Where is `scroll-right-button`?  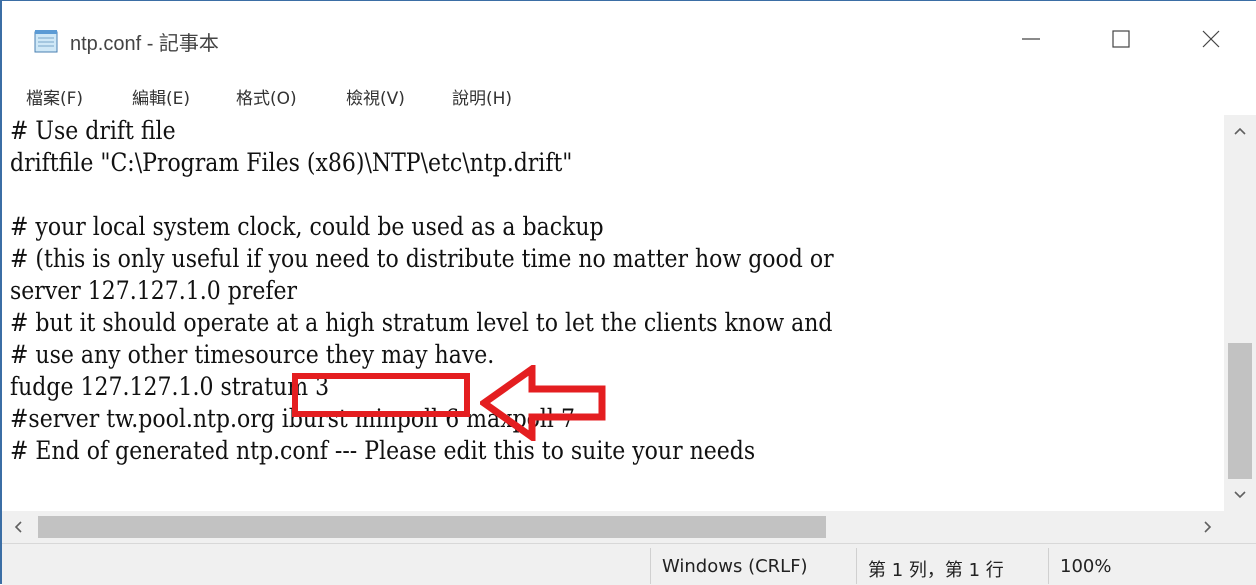
scroll-right-button is located at coordinates (1208, 527).